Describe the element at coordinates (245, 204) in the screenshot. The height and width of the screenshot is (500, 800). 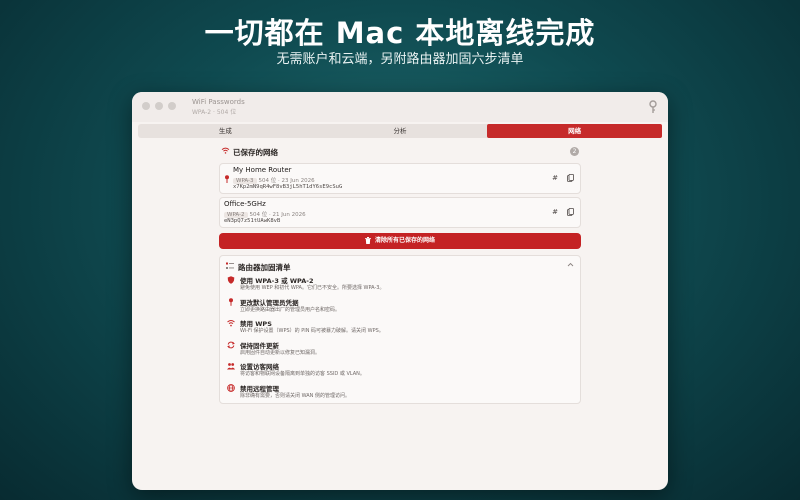
I see `network-name: Office-5GHz` at that location.